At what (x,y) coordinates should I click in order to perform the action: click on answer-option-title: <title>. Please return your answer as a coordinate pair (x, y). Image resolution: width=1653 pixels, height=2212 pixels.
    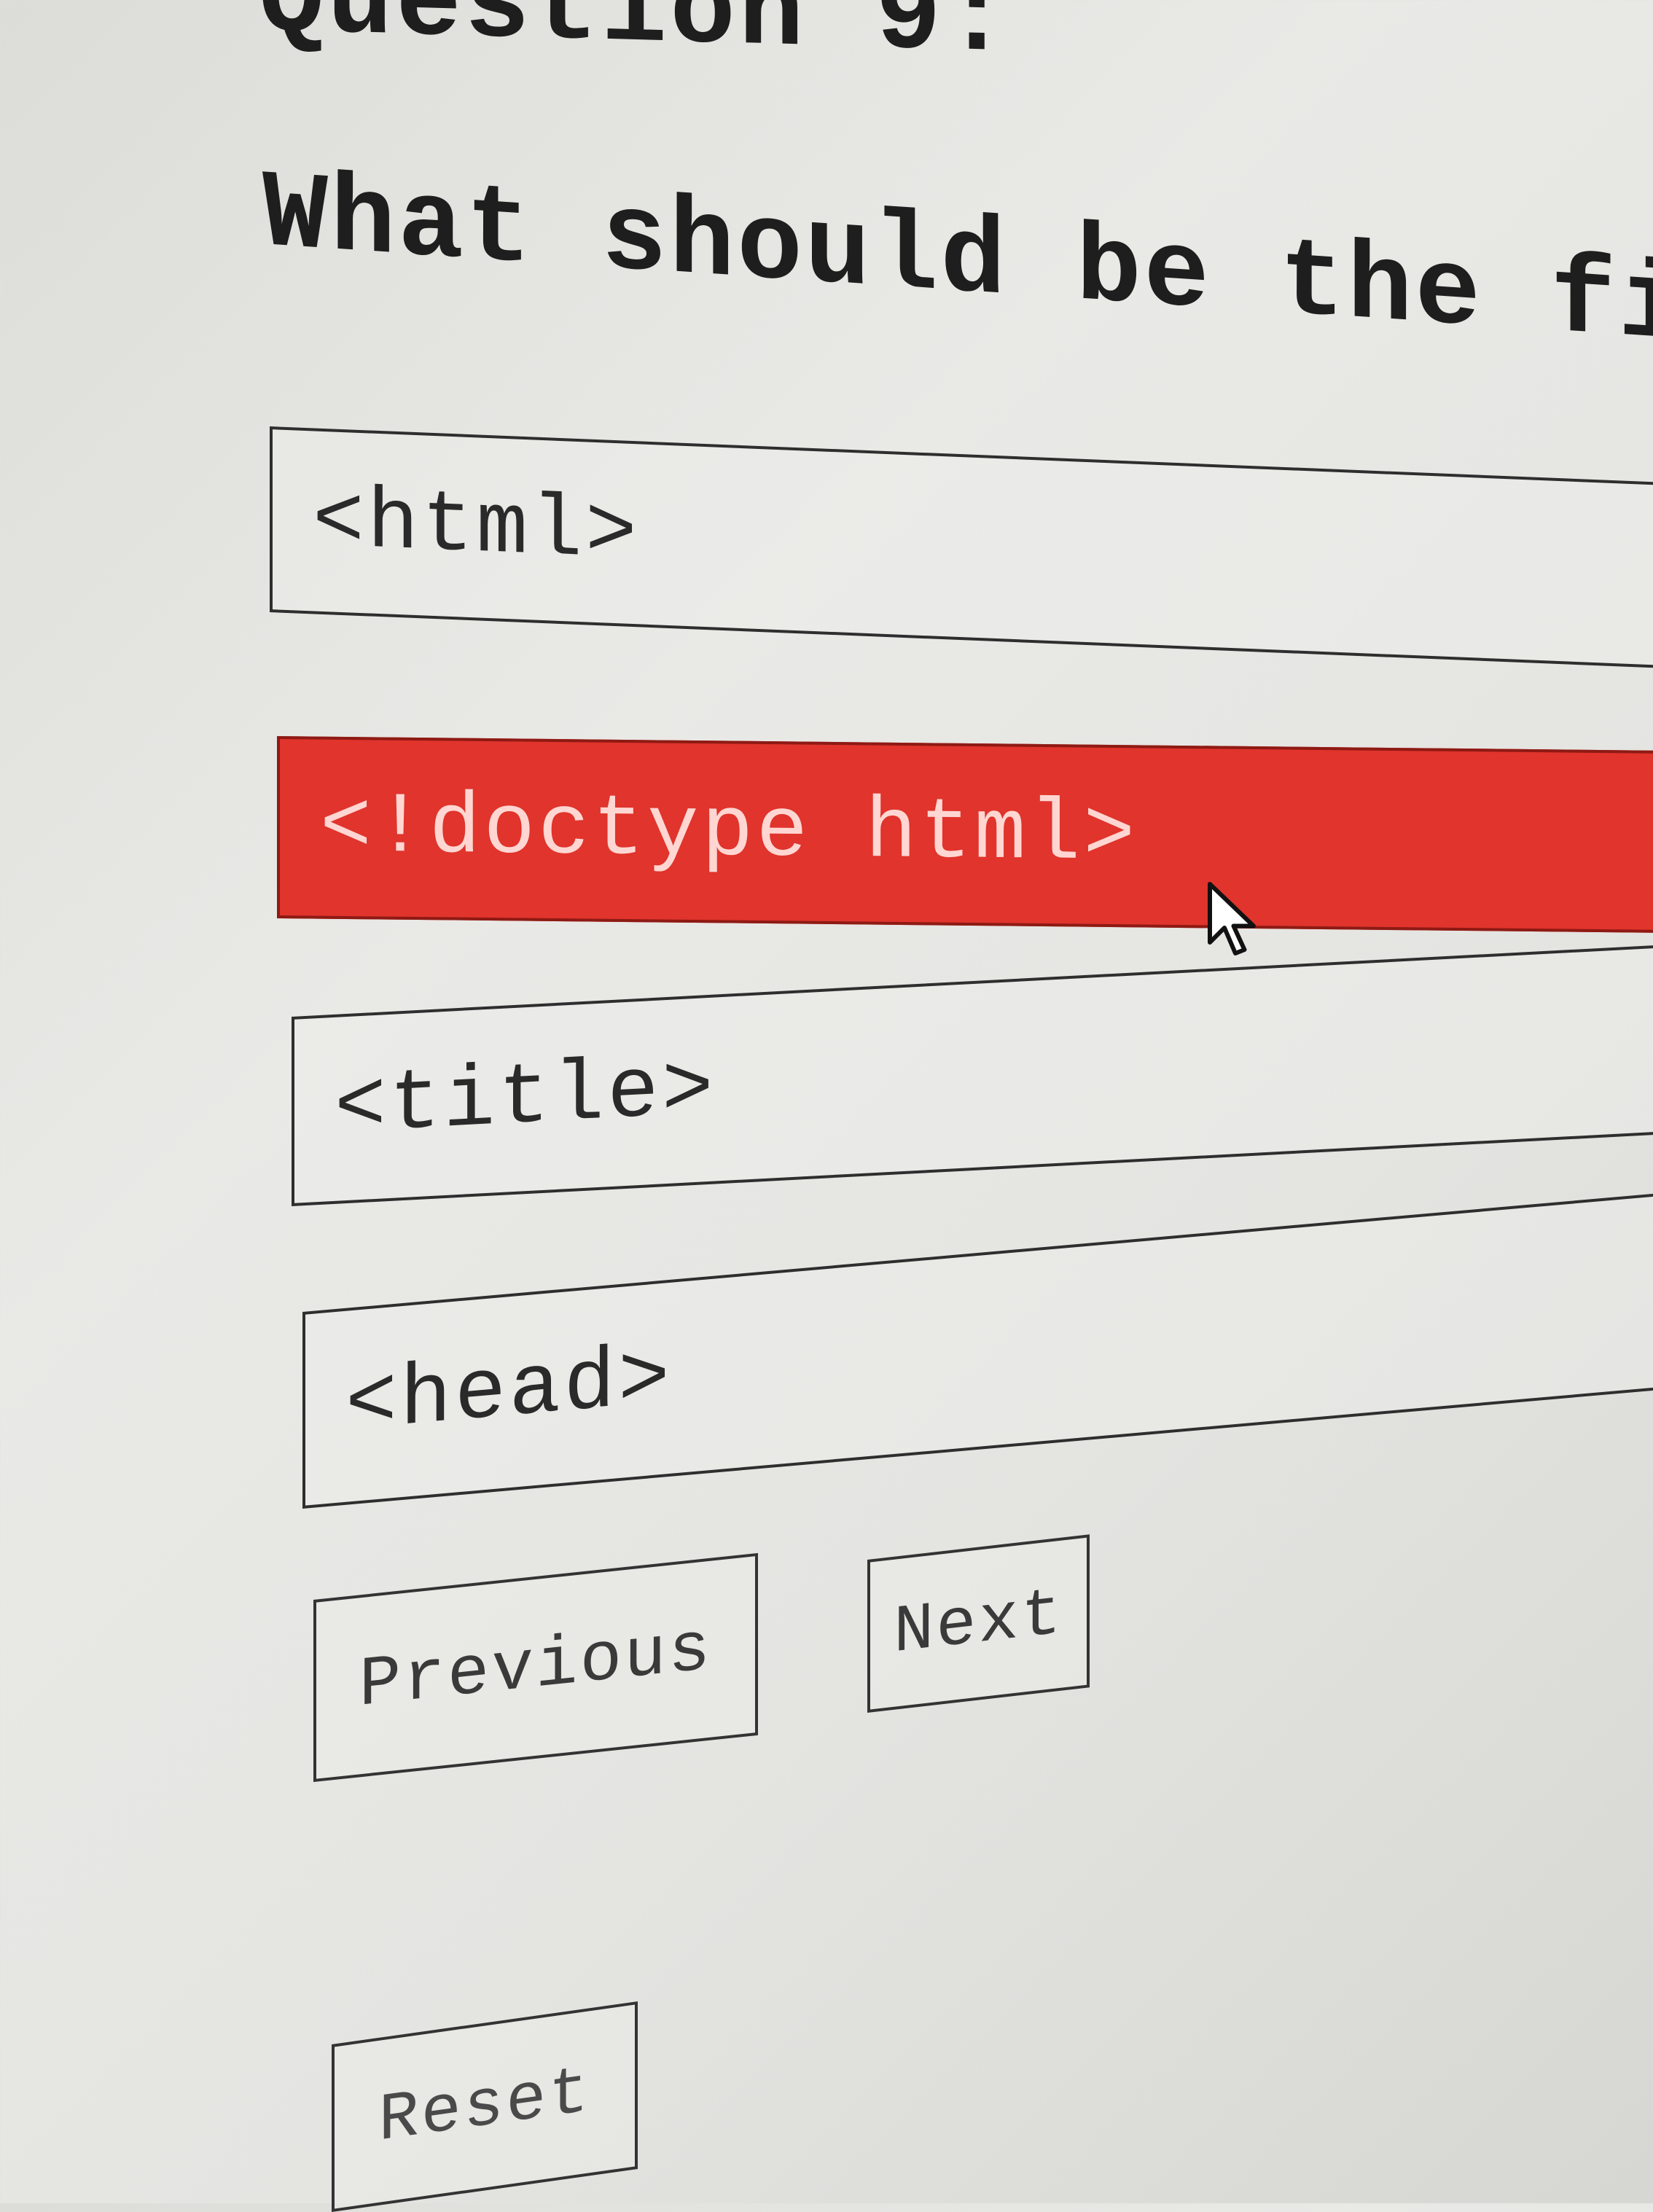
    Looking at the image, I should click on (972, 1069).